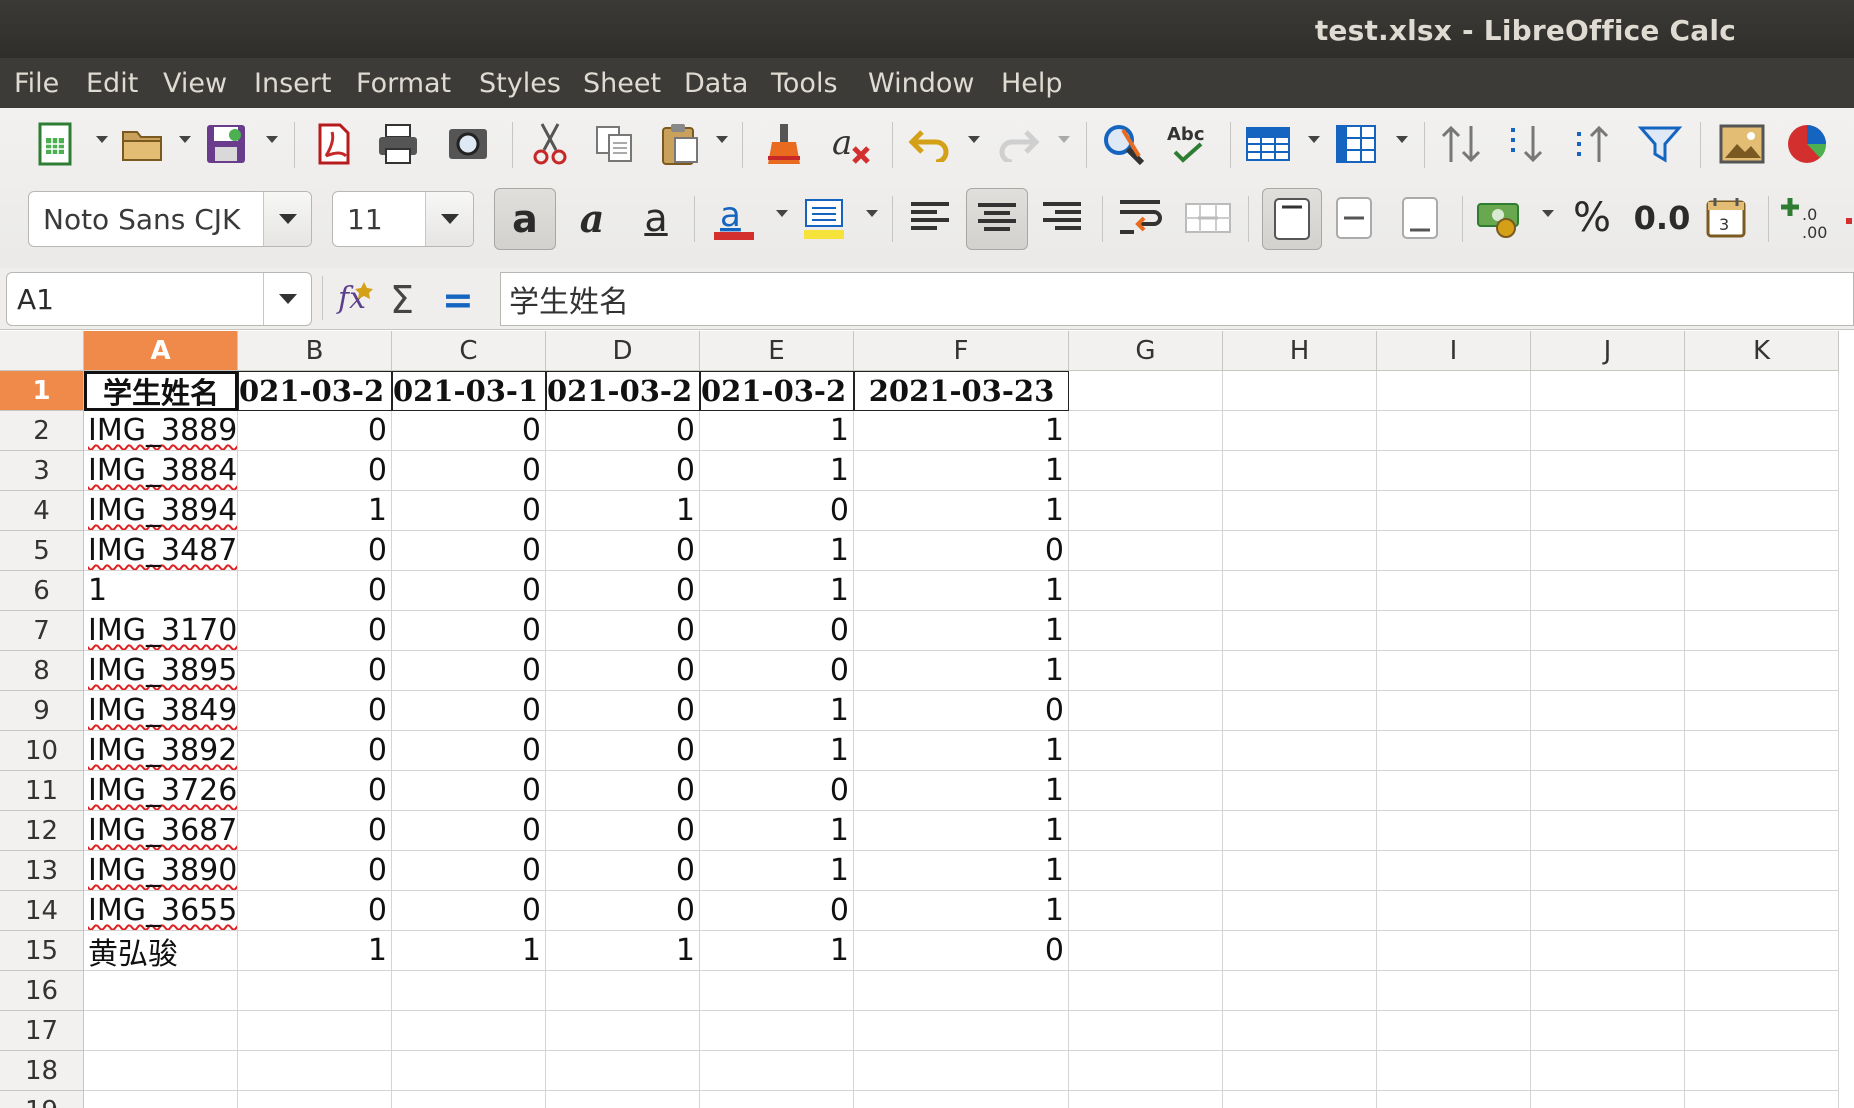  What do you see at coordinates (398, 144) in the screenshot?
I see `print-icon` at bounding box center [398, 144].